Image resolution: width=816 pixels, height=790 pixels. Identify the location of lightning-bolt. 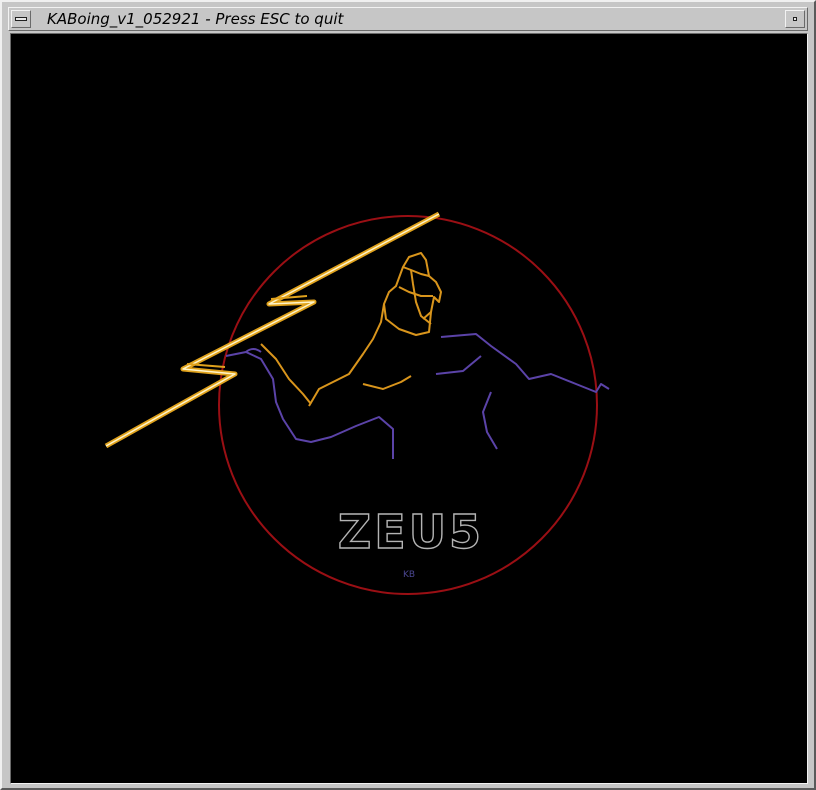
(272, 330).